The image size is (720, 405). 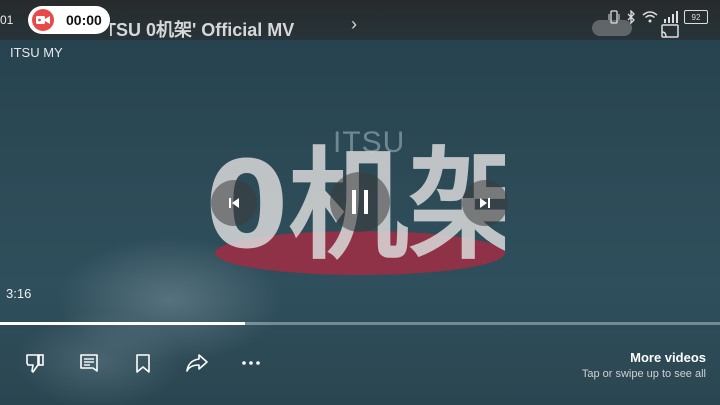 What do you see at coordinates (36, 52) in the screenshot?
I see `channel-name: ITSU MY` at bounding box center [36, 52].